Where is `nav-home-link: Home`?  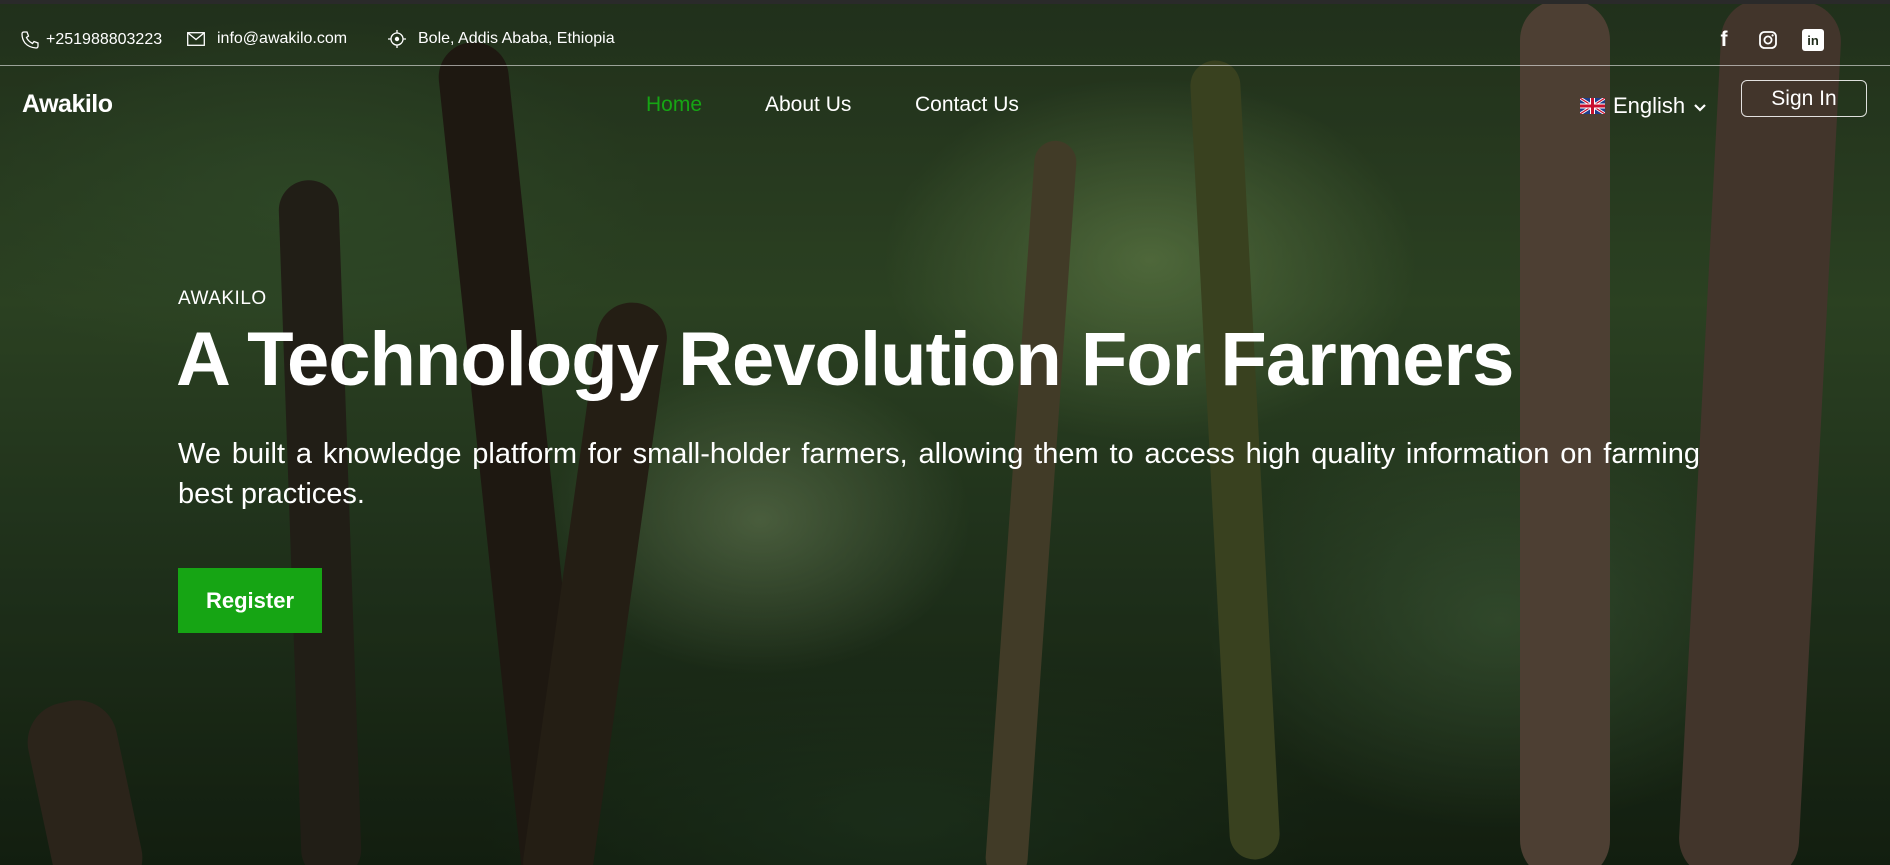
nav-home-link: Home is located at coordinates (674, 105).